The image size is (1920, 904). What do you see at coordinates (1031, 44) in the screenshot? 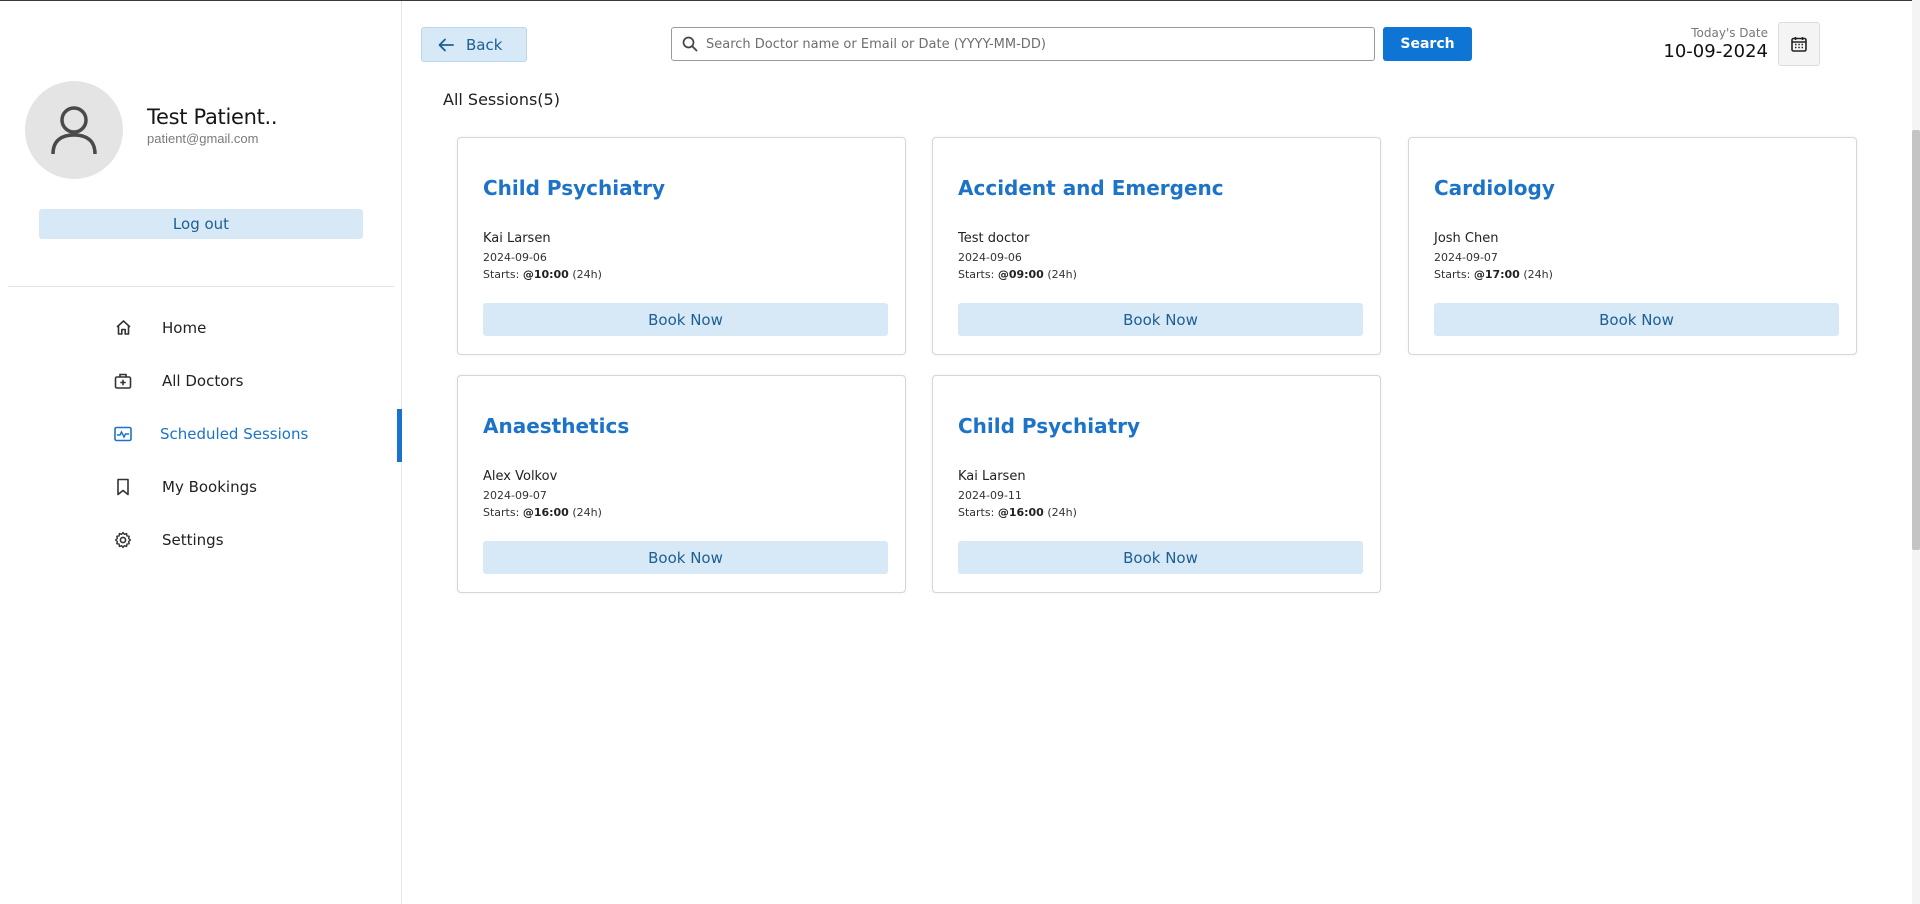
I see `search-input` at bounding box center [1031, 44].